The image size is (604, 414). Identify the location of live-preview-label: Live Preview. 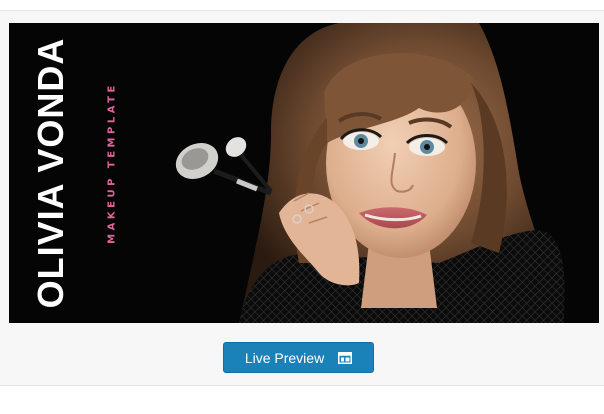
(284, 357).